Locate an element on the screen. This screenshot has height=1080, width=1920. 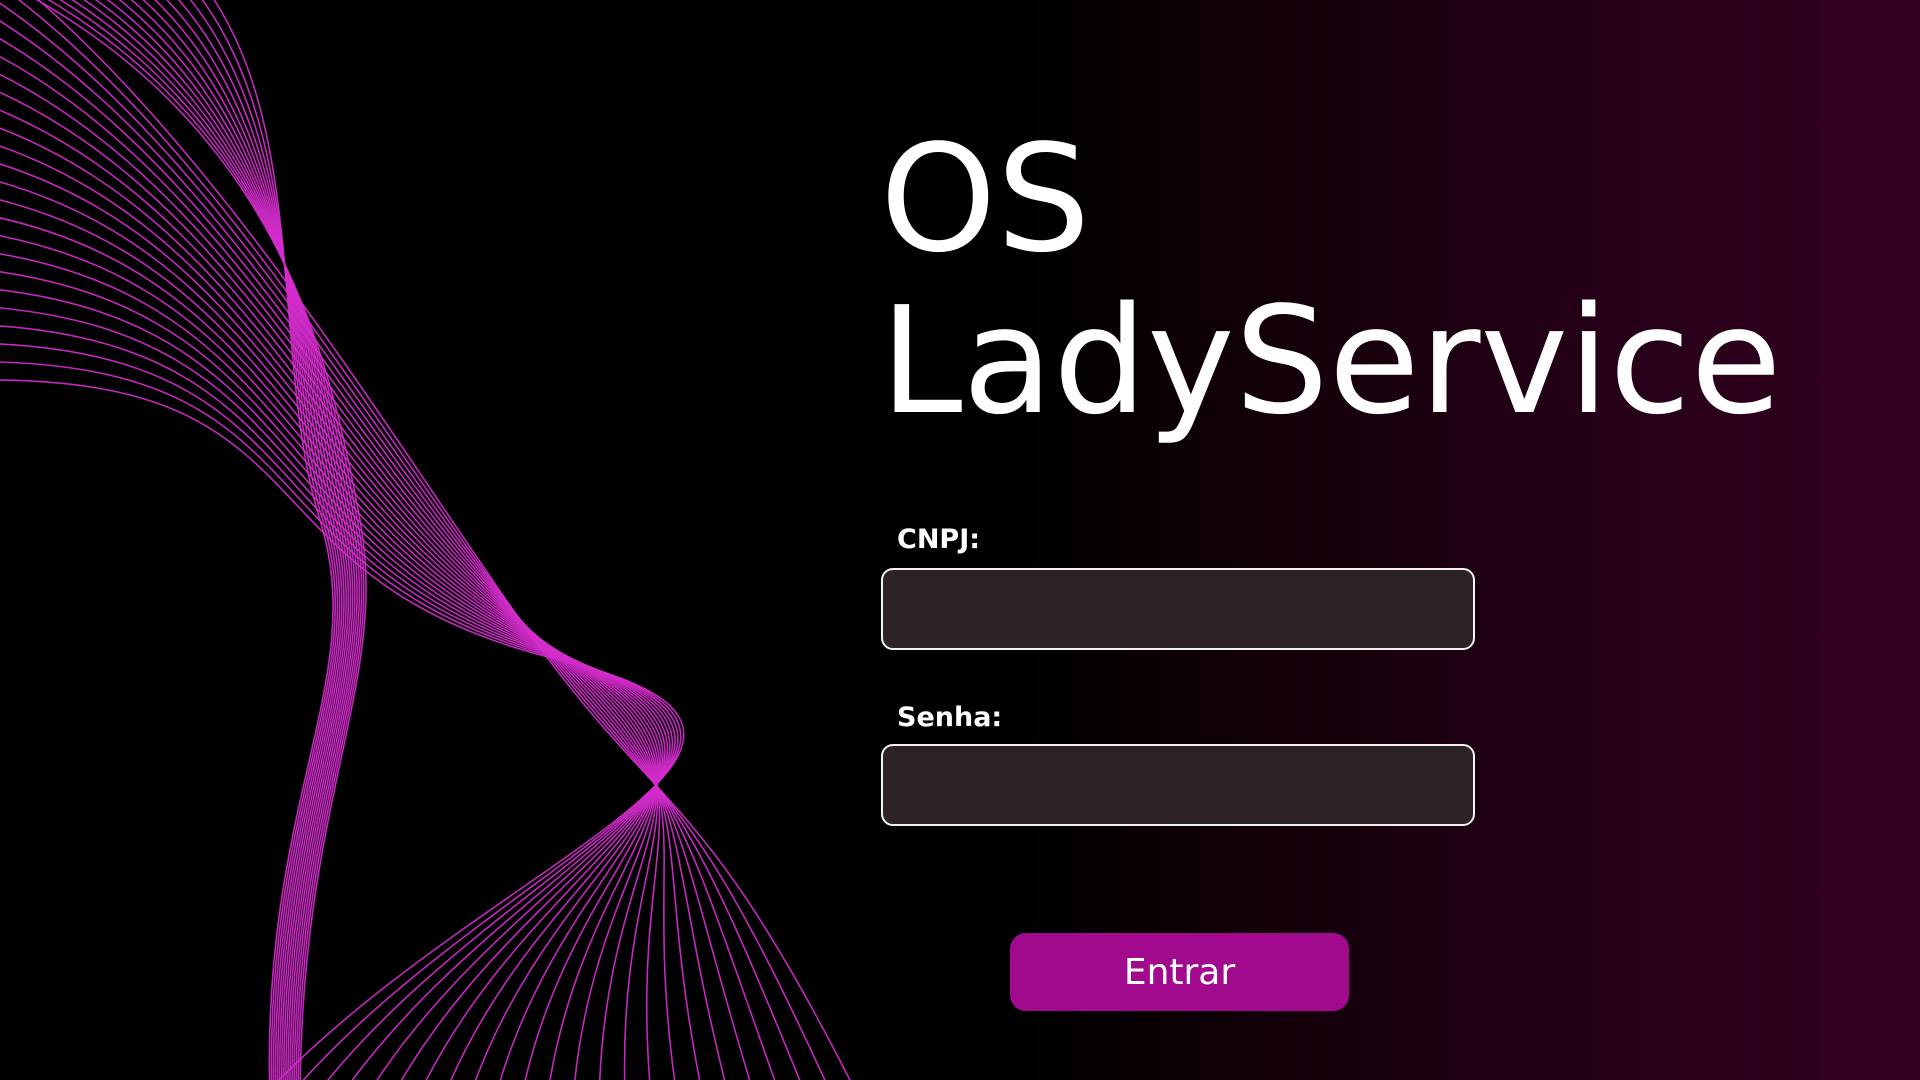
senha-label: Senha: is located at coordinates (950, 717).